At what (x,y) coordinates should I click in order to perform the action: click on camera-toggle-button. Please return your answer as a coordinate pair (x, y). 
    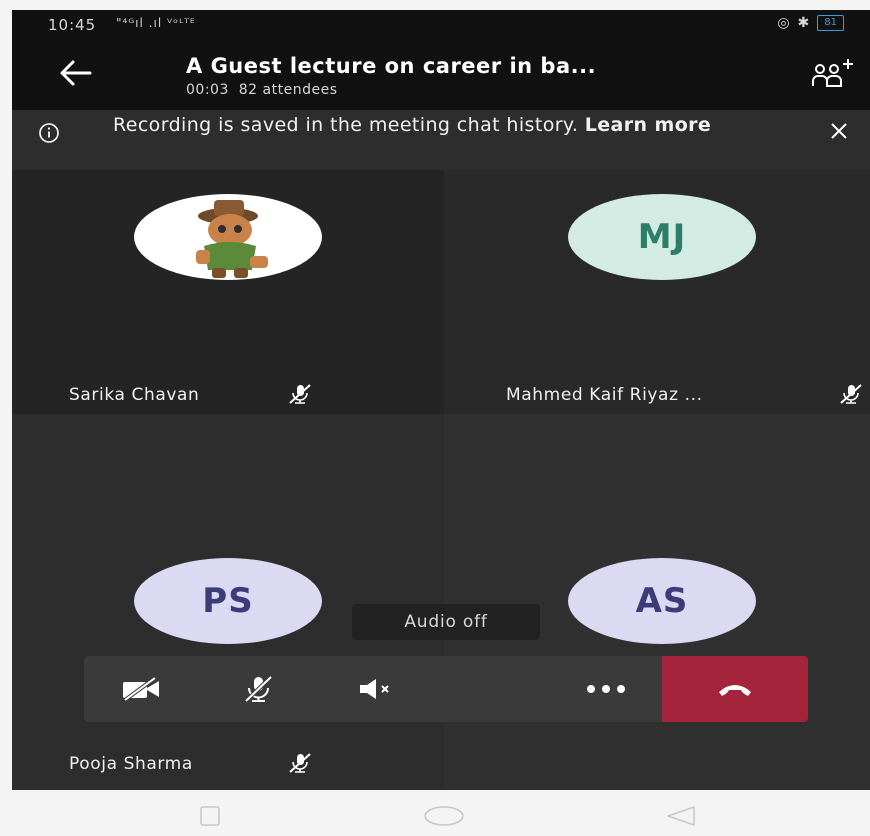
    Looking at the image, I should click on (142, 689).